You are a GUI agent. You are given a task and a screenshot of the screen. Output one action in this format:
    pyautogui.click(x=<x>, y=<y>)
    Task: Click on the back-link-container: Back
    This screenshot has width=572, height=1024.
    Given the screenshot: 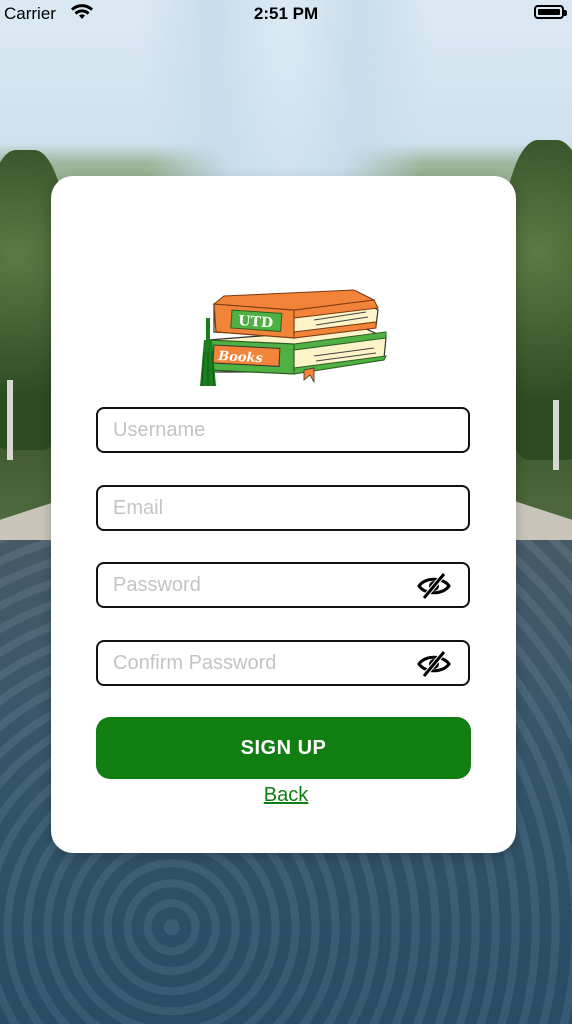 What is the action you would take?
    pyautogui.click(x=286, y=795)
    